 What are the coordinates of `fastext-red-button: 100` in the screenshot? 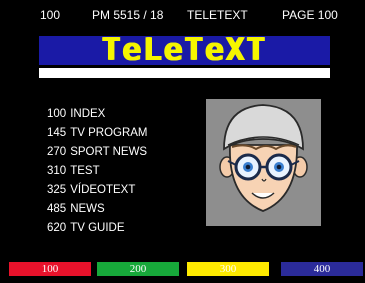 It's located at (50, 269).